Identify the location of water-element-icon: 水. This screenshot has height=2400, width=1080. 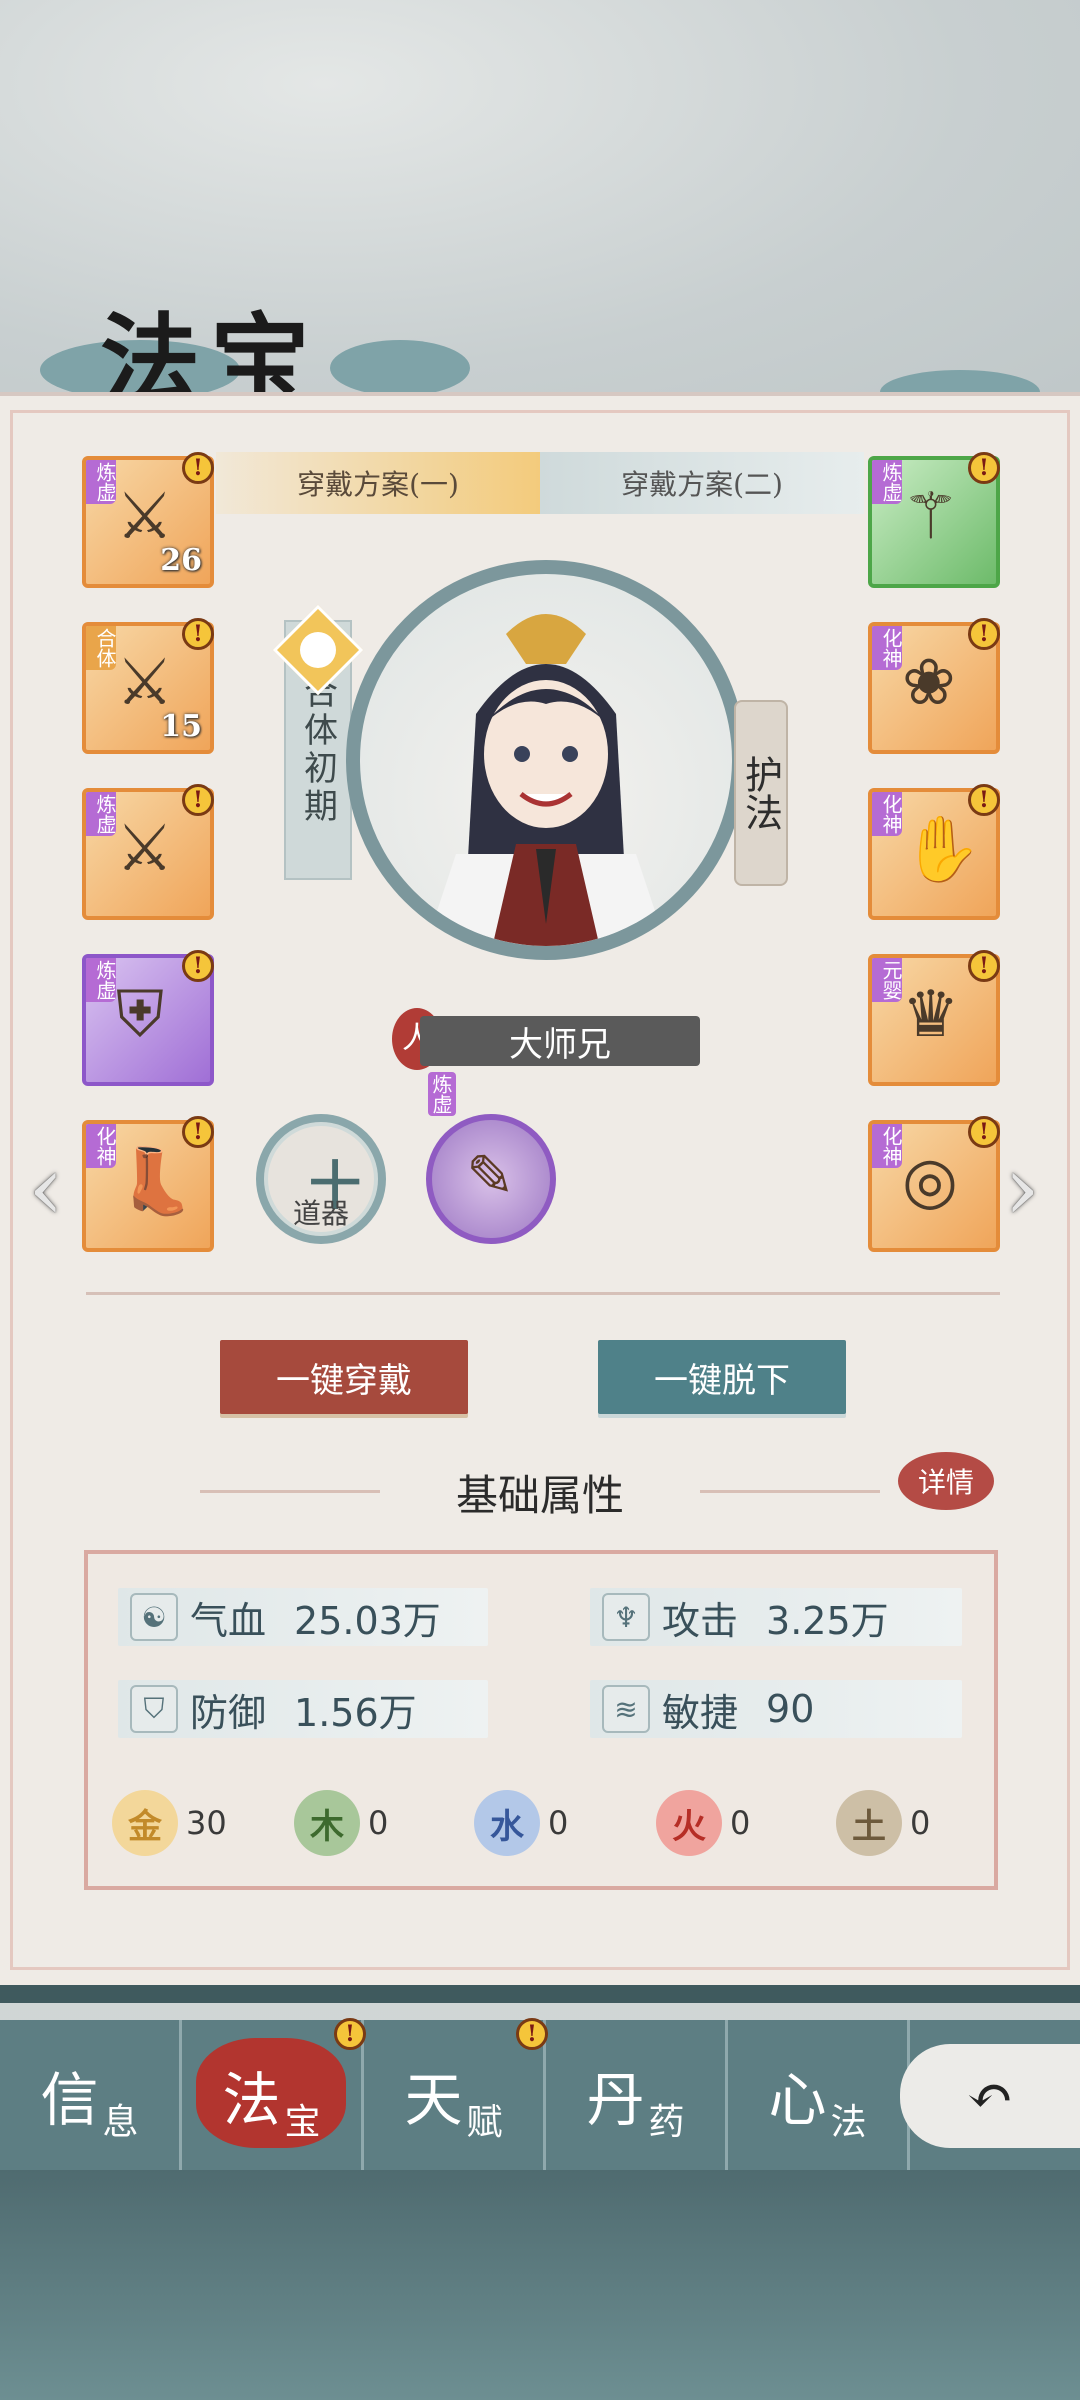
(507, 1823).